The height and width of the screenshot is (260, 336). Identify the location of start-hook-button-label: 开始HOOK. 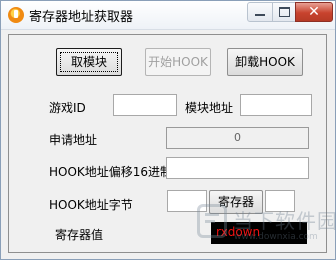
(178, 62).